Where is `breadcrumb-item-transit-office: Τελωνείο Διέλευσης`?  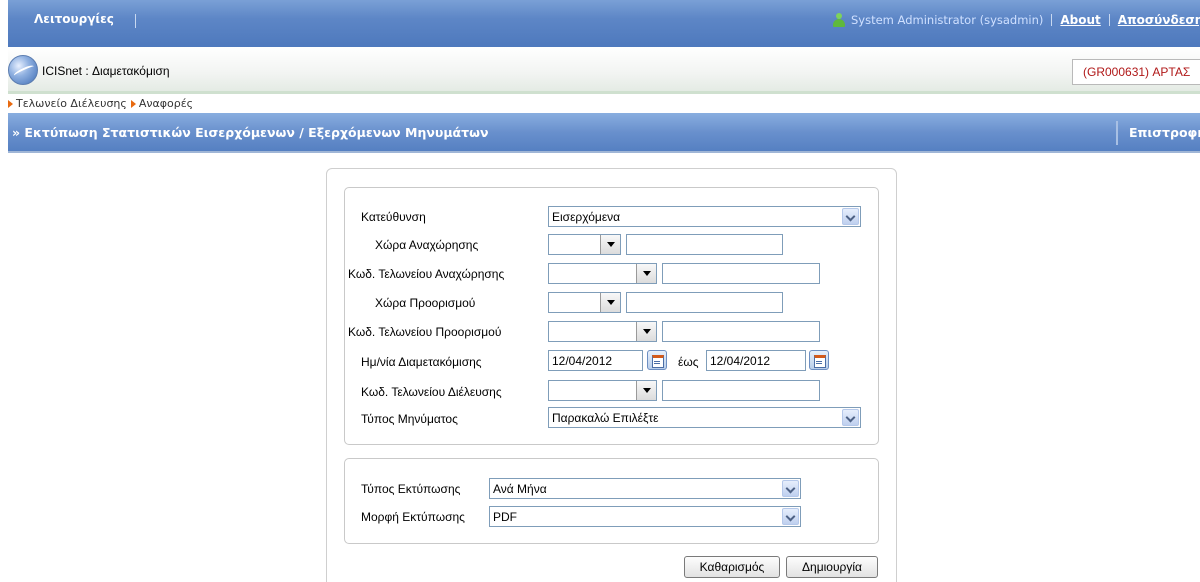
breadcrumb-item-transit-office: Τελωνείο Διέλευσης is located at coordinates (71, 103).